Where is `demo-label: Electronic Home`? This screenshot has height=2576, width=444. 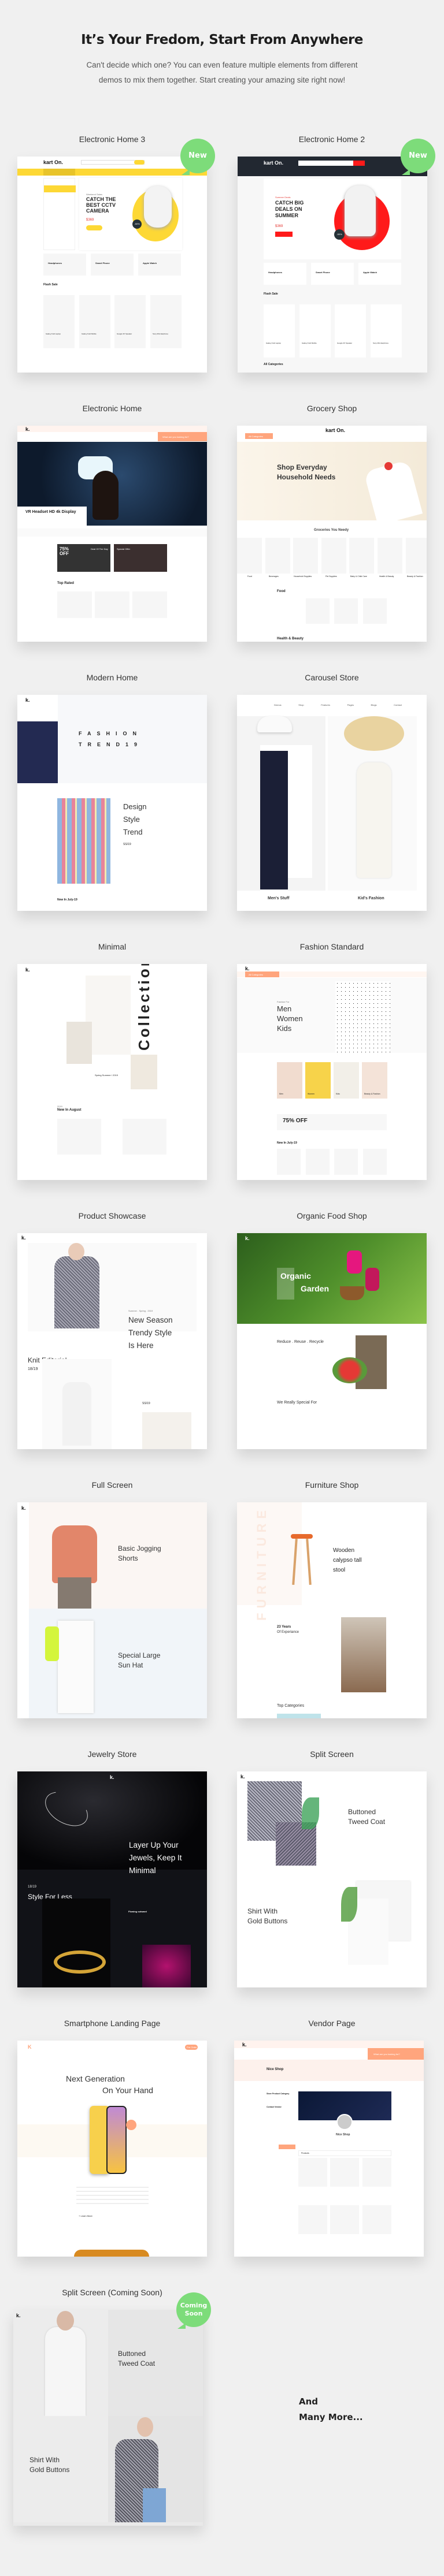 demo-label: Electronic Home is located at coordinates (112, 409).